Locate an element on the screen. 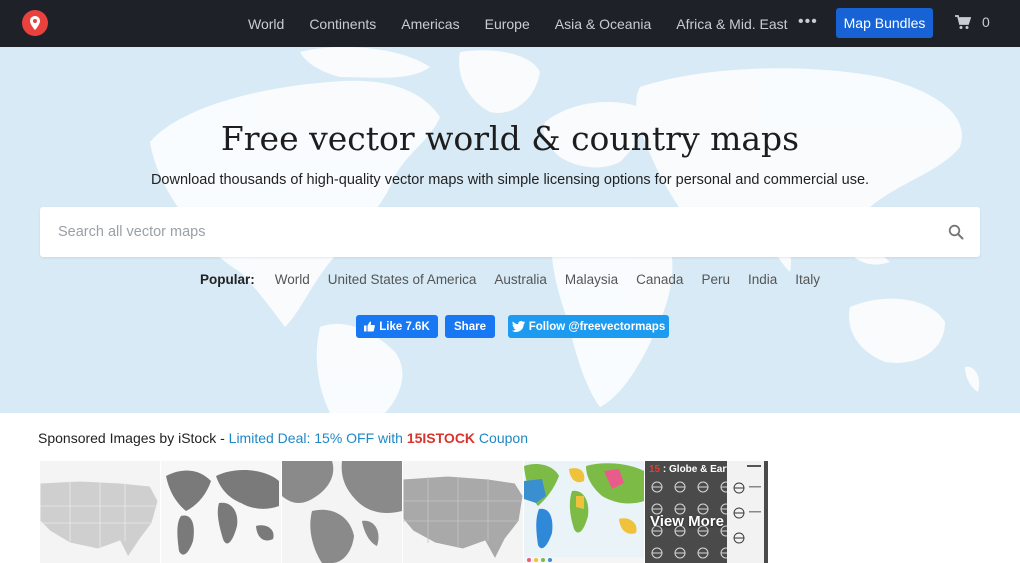 This screenshot has width=1020, height=563. twitter-bird-icon is located at coordinates (518, 326).